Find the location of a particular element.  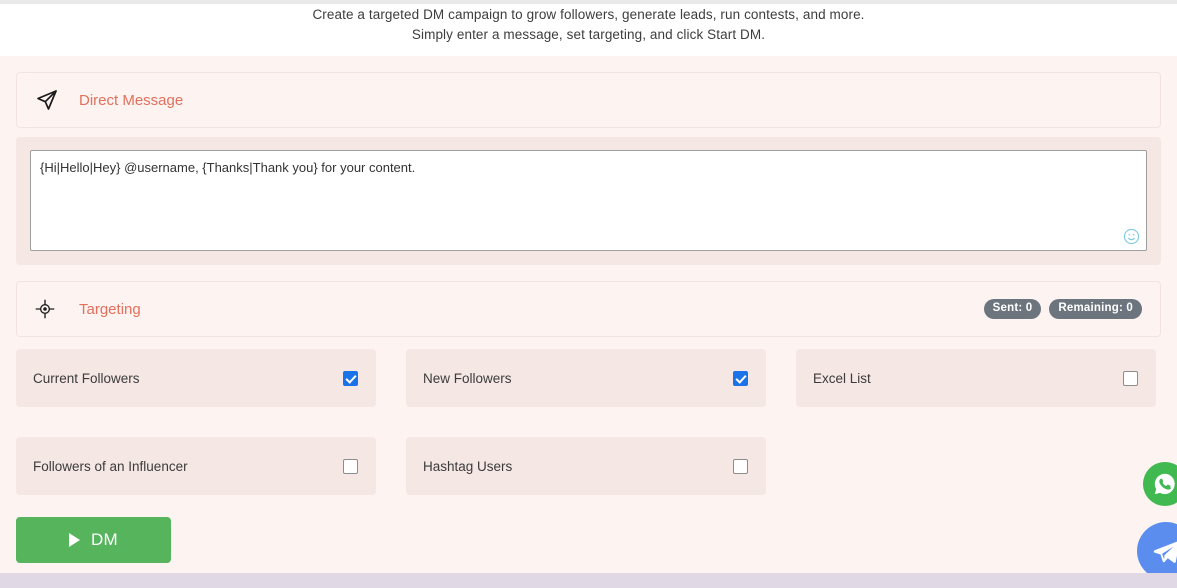

option-current-followers: Current Followers is located at coordinates (196, 378).